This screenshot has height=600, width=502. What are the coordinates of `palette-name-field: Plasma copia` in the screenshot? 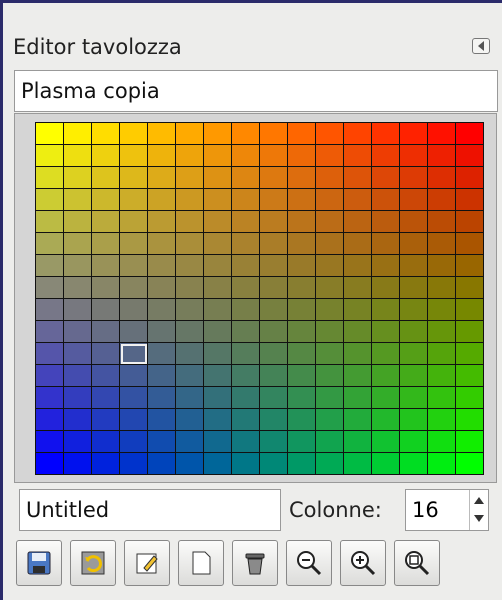 It's located at (256, 91).